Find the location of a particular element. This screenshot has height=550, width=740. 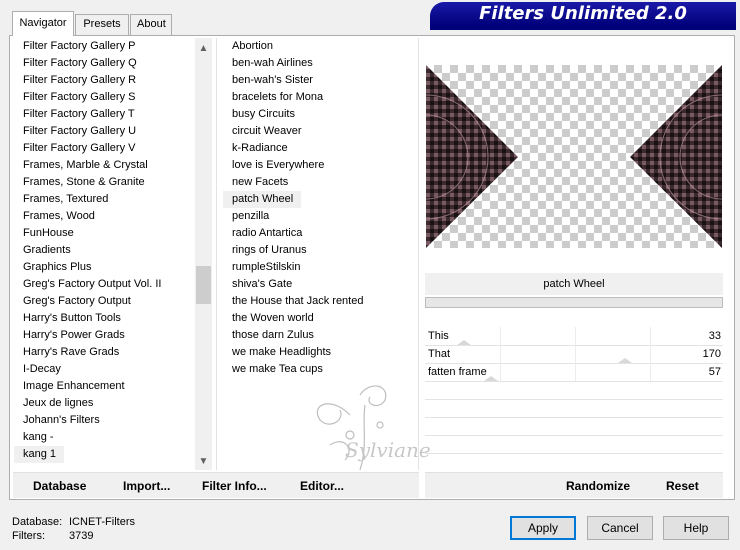

category-item: Frames, Marble & Crystal is located at coordinates (104, 165).